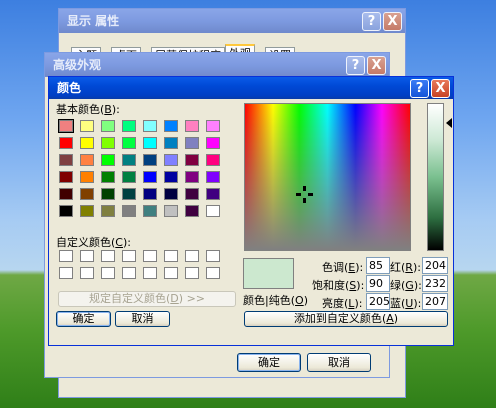 The image size is (496, 408). What do you see at coordinates (217, 65) in the screenshot?
I see `advanced-appearance-titlebar: 高级外观 ? X` at bounding box center [217, 65].